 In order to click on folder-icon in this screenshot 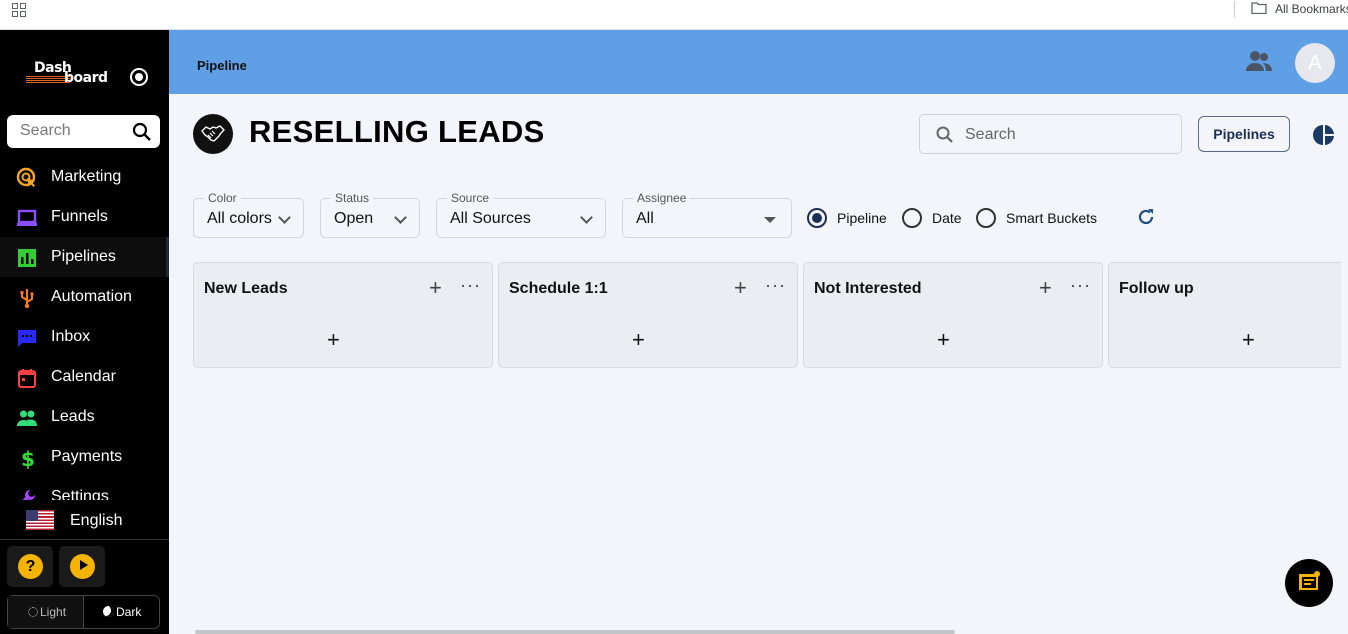, I will do `click(1259, 8)`.